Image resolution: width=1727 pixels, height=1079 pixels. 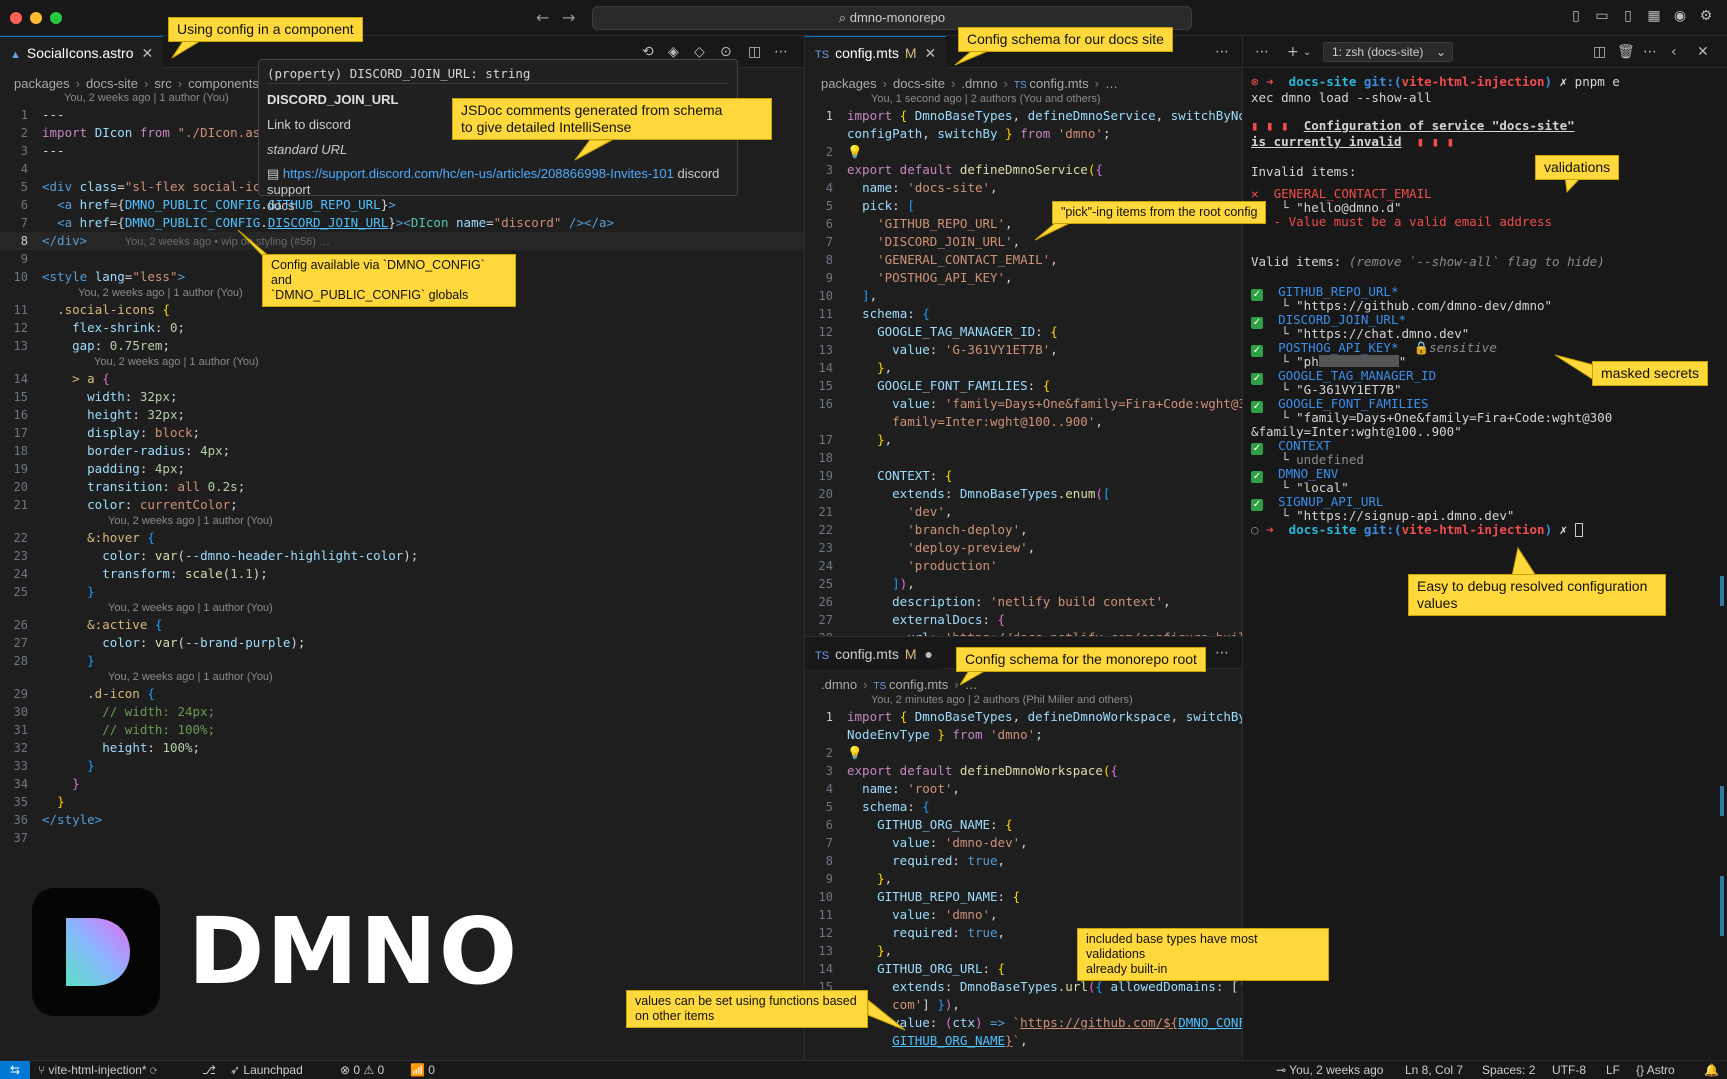 What do you see at coordinates (498, 74) in the screenshot?
I see `hover-signature: (property) DISCORD_JOIN_URL: string` at bounding box center [498, 74].